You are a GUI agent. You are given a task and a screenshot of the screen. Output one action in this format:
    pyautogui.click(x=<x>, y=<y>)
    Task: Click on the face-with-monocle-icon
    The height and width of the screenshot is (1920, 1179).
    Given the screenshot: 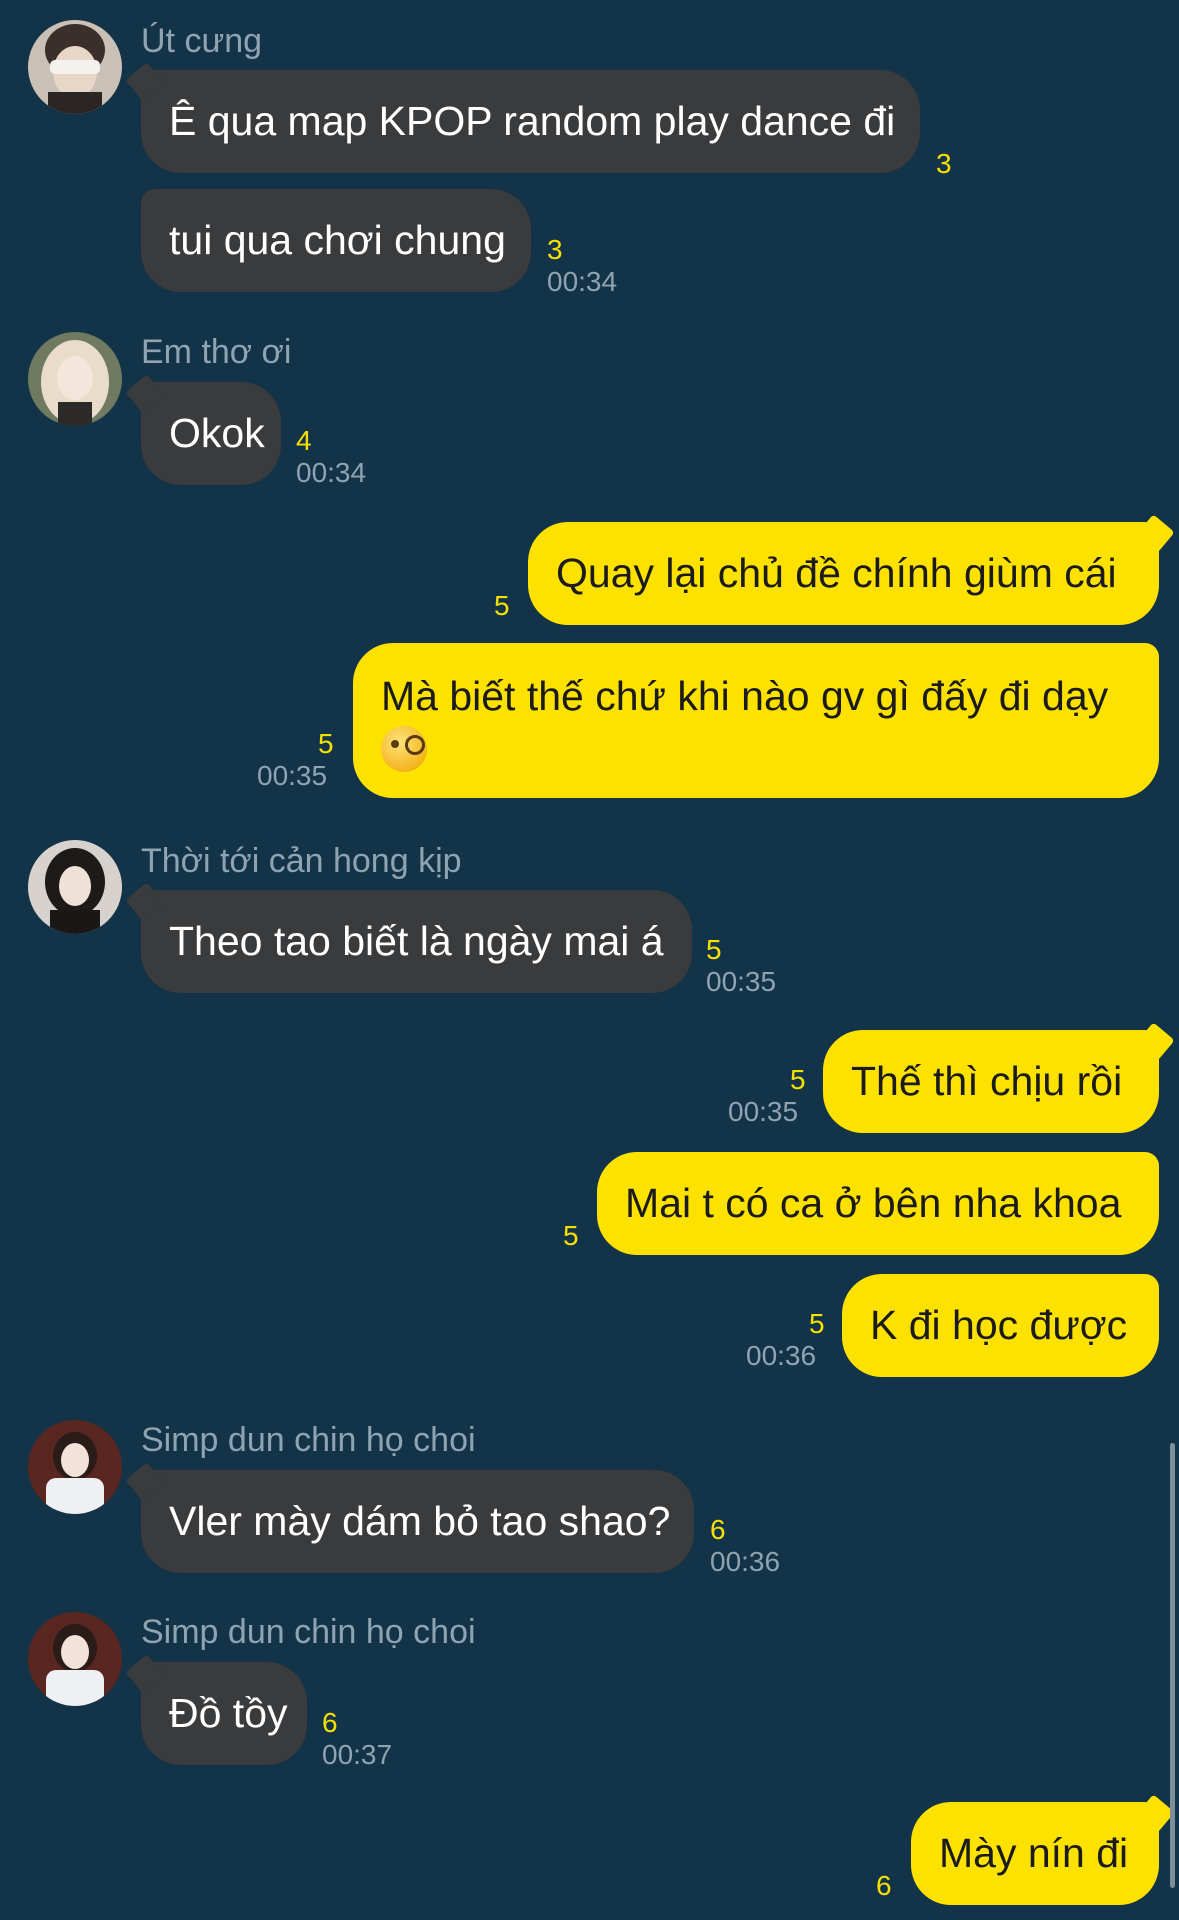 What is the action you would take?
    pyautogui.click(x=404, y=749)
    